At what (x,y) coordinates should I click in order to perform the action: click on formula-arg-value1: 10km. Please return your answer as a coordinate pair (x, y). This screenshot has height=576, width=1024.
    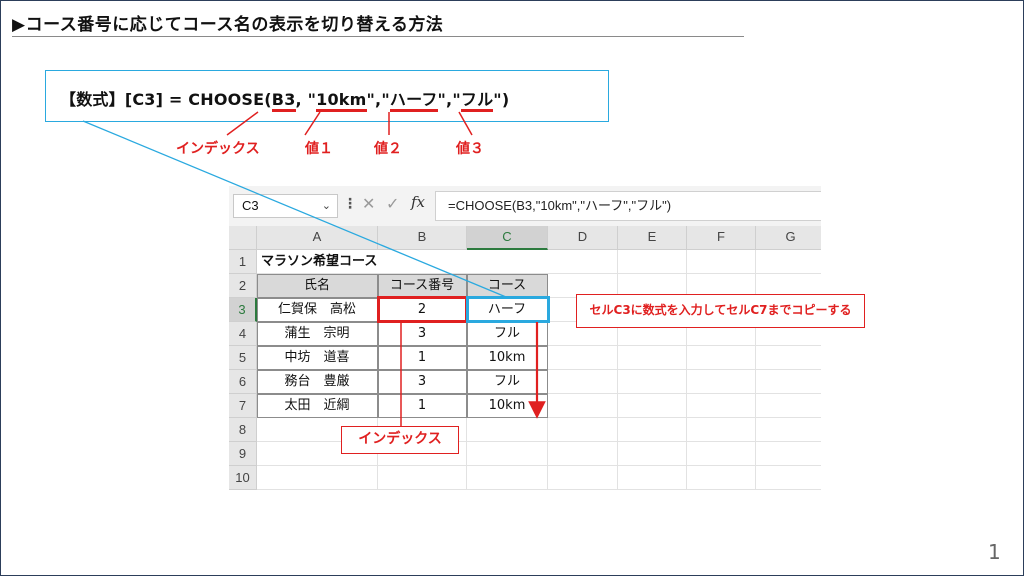
    Looking at the image, I should click on (341, 101).